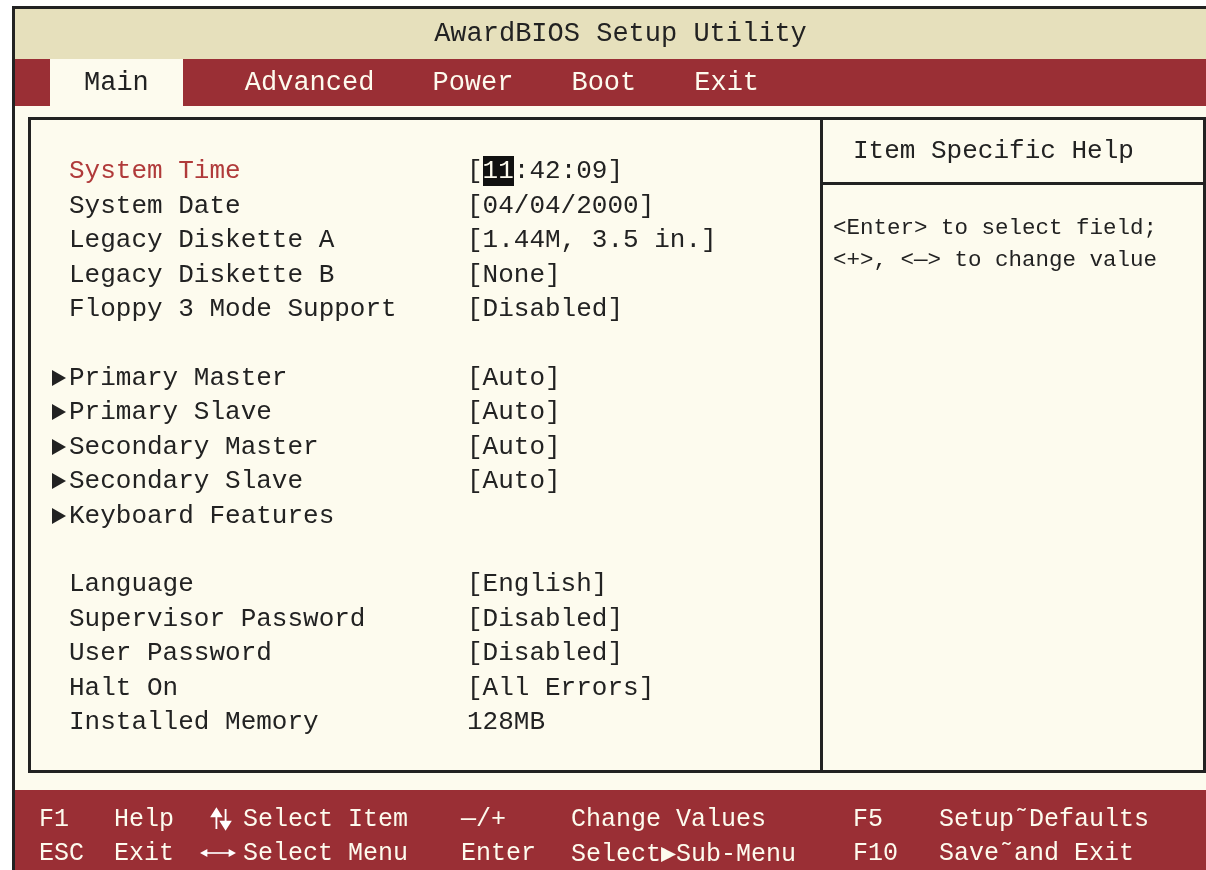 This screenshot has width=1206, height=870. Describe the element at coordinates (514, 274) in the screenshot. I see `setting-value: [None]` at that location.